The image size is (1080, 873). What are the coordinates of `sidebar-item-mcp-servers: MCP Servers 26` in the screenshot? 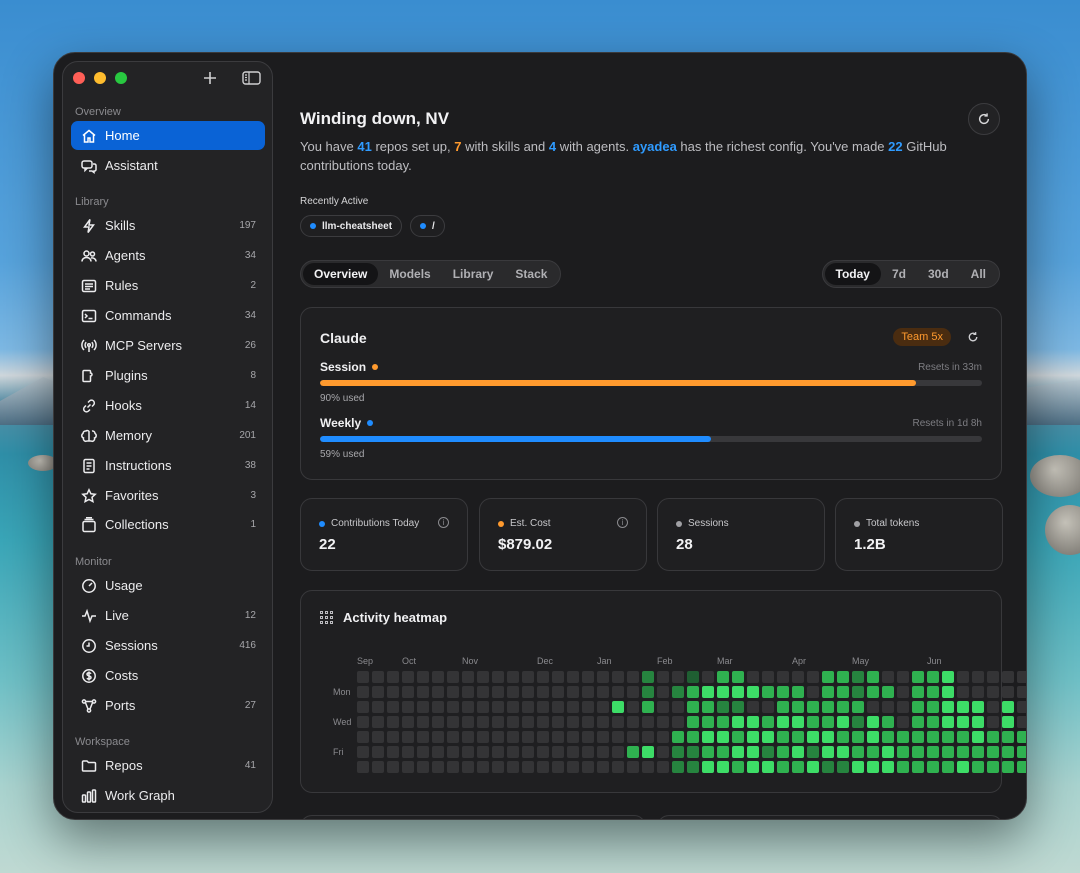 It's located at (168, 345).